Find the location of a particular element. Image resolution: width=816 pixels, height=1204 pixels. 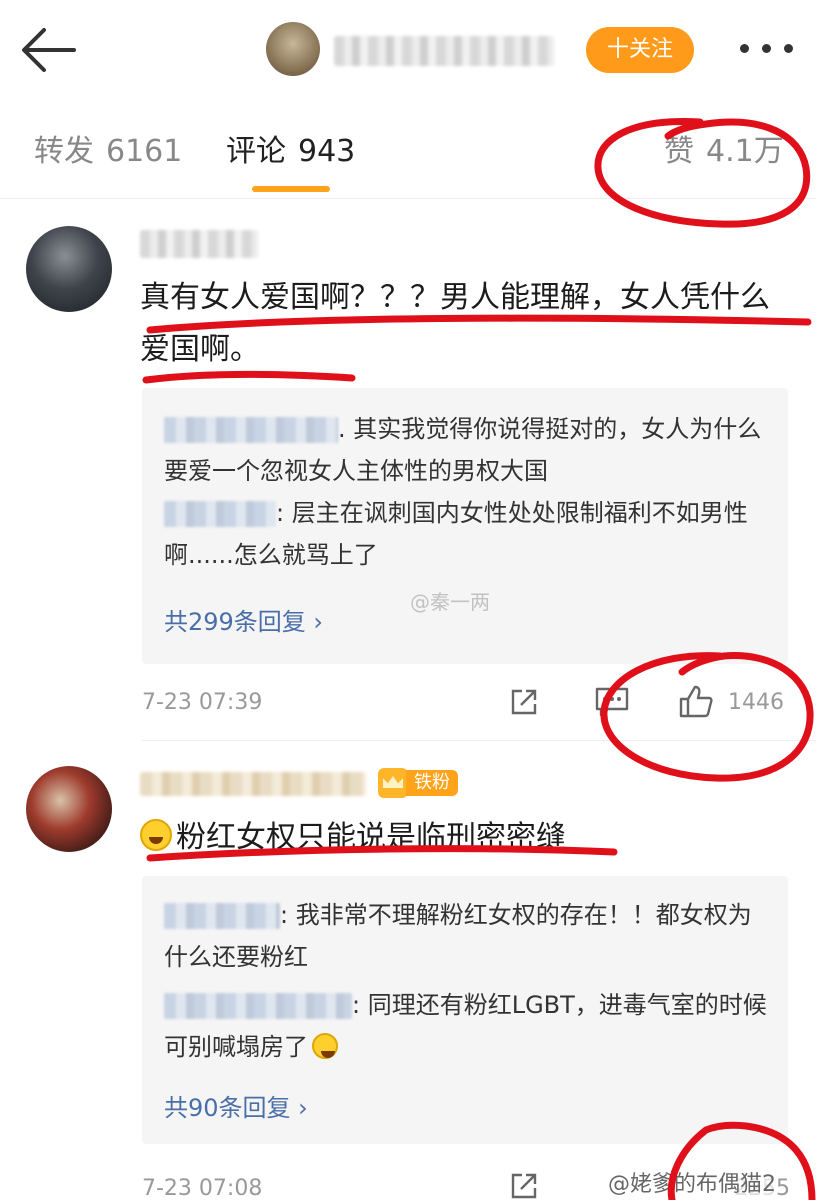

poster-avatar is located at coordinates (293, 49).